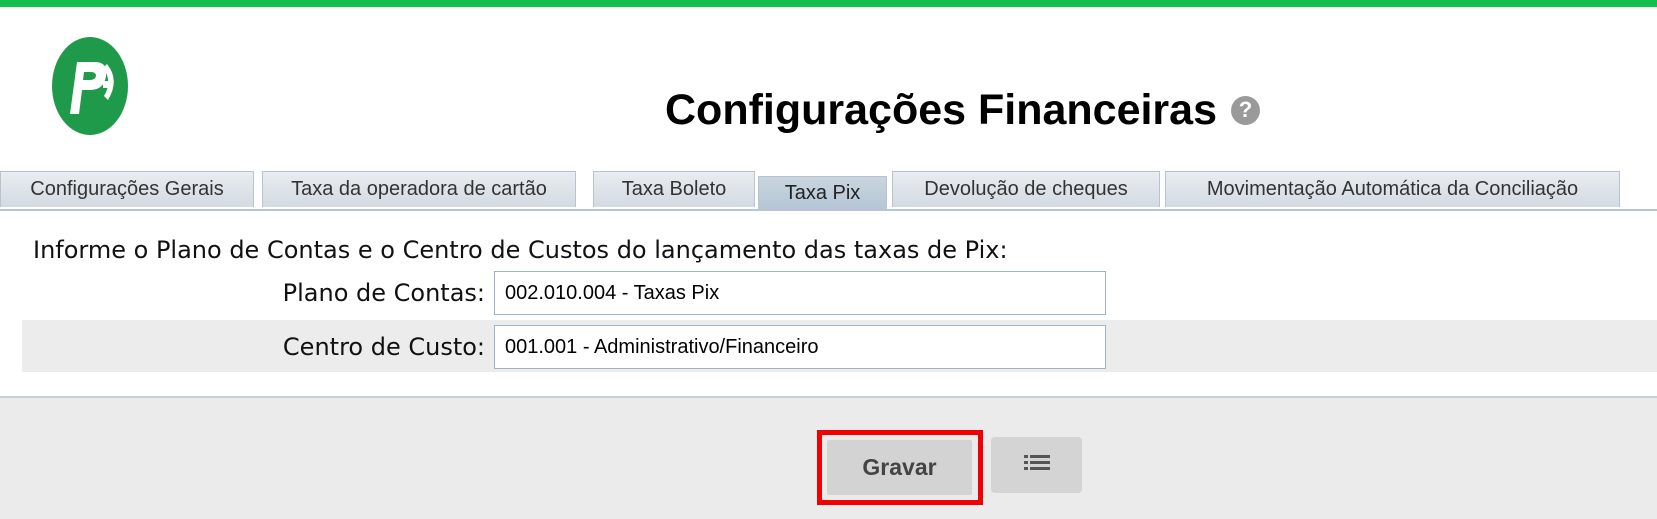  What do you see at coordinates (1392, 189) in the screenshot?
I see `tab-movimentacao-conciliacao: Movimentação Automática da Conciliação` at bounding box center [1392, 189].